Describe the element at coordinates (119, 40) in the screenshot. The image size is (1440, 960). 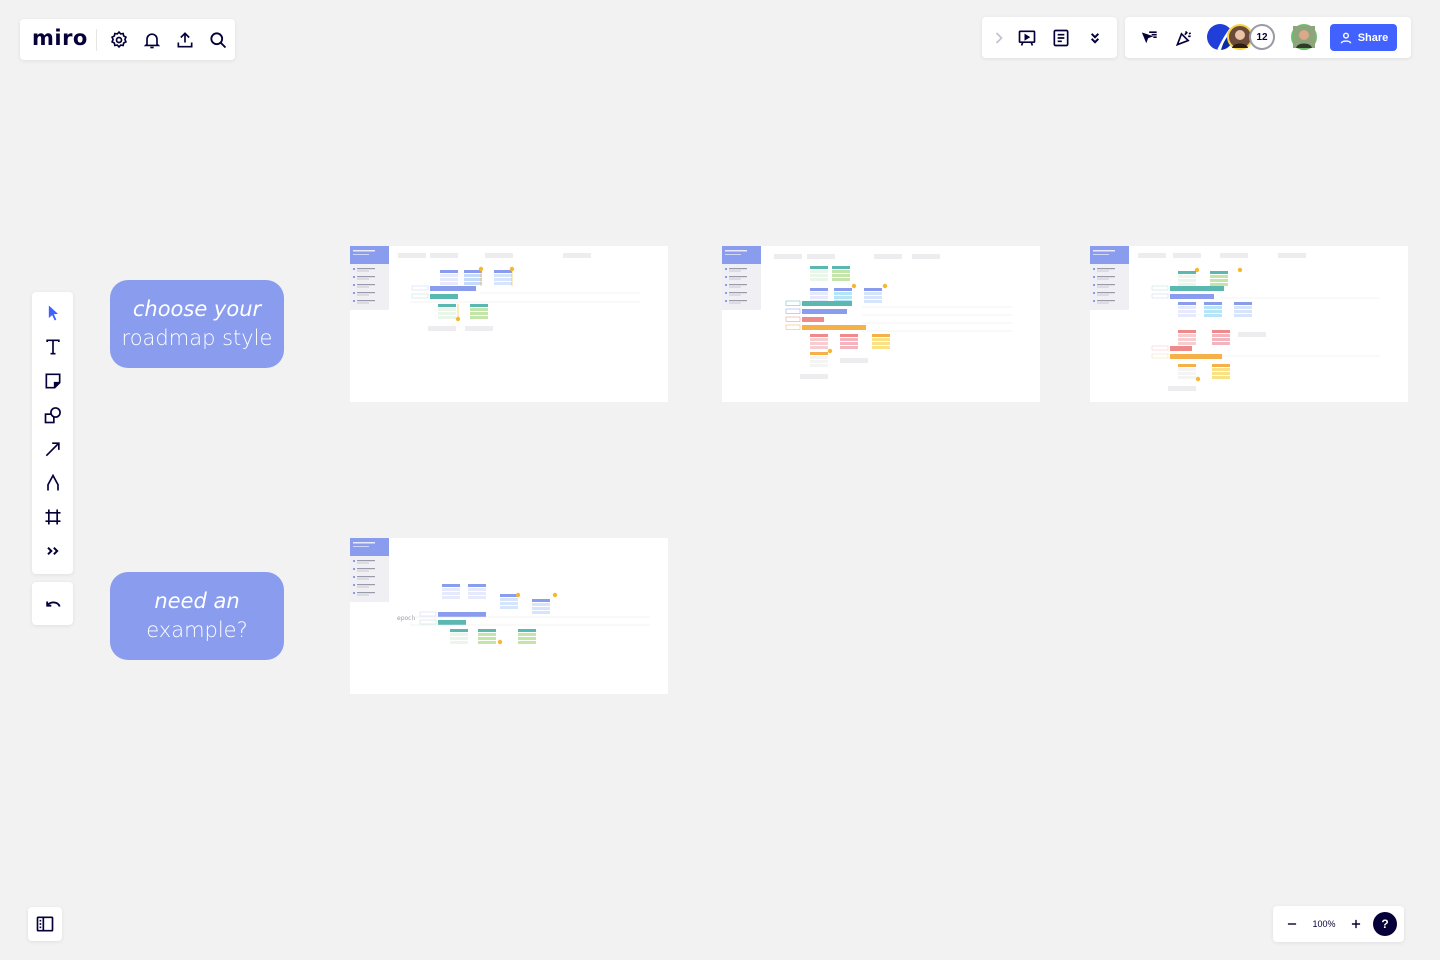
I see `settings-button` at that location.